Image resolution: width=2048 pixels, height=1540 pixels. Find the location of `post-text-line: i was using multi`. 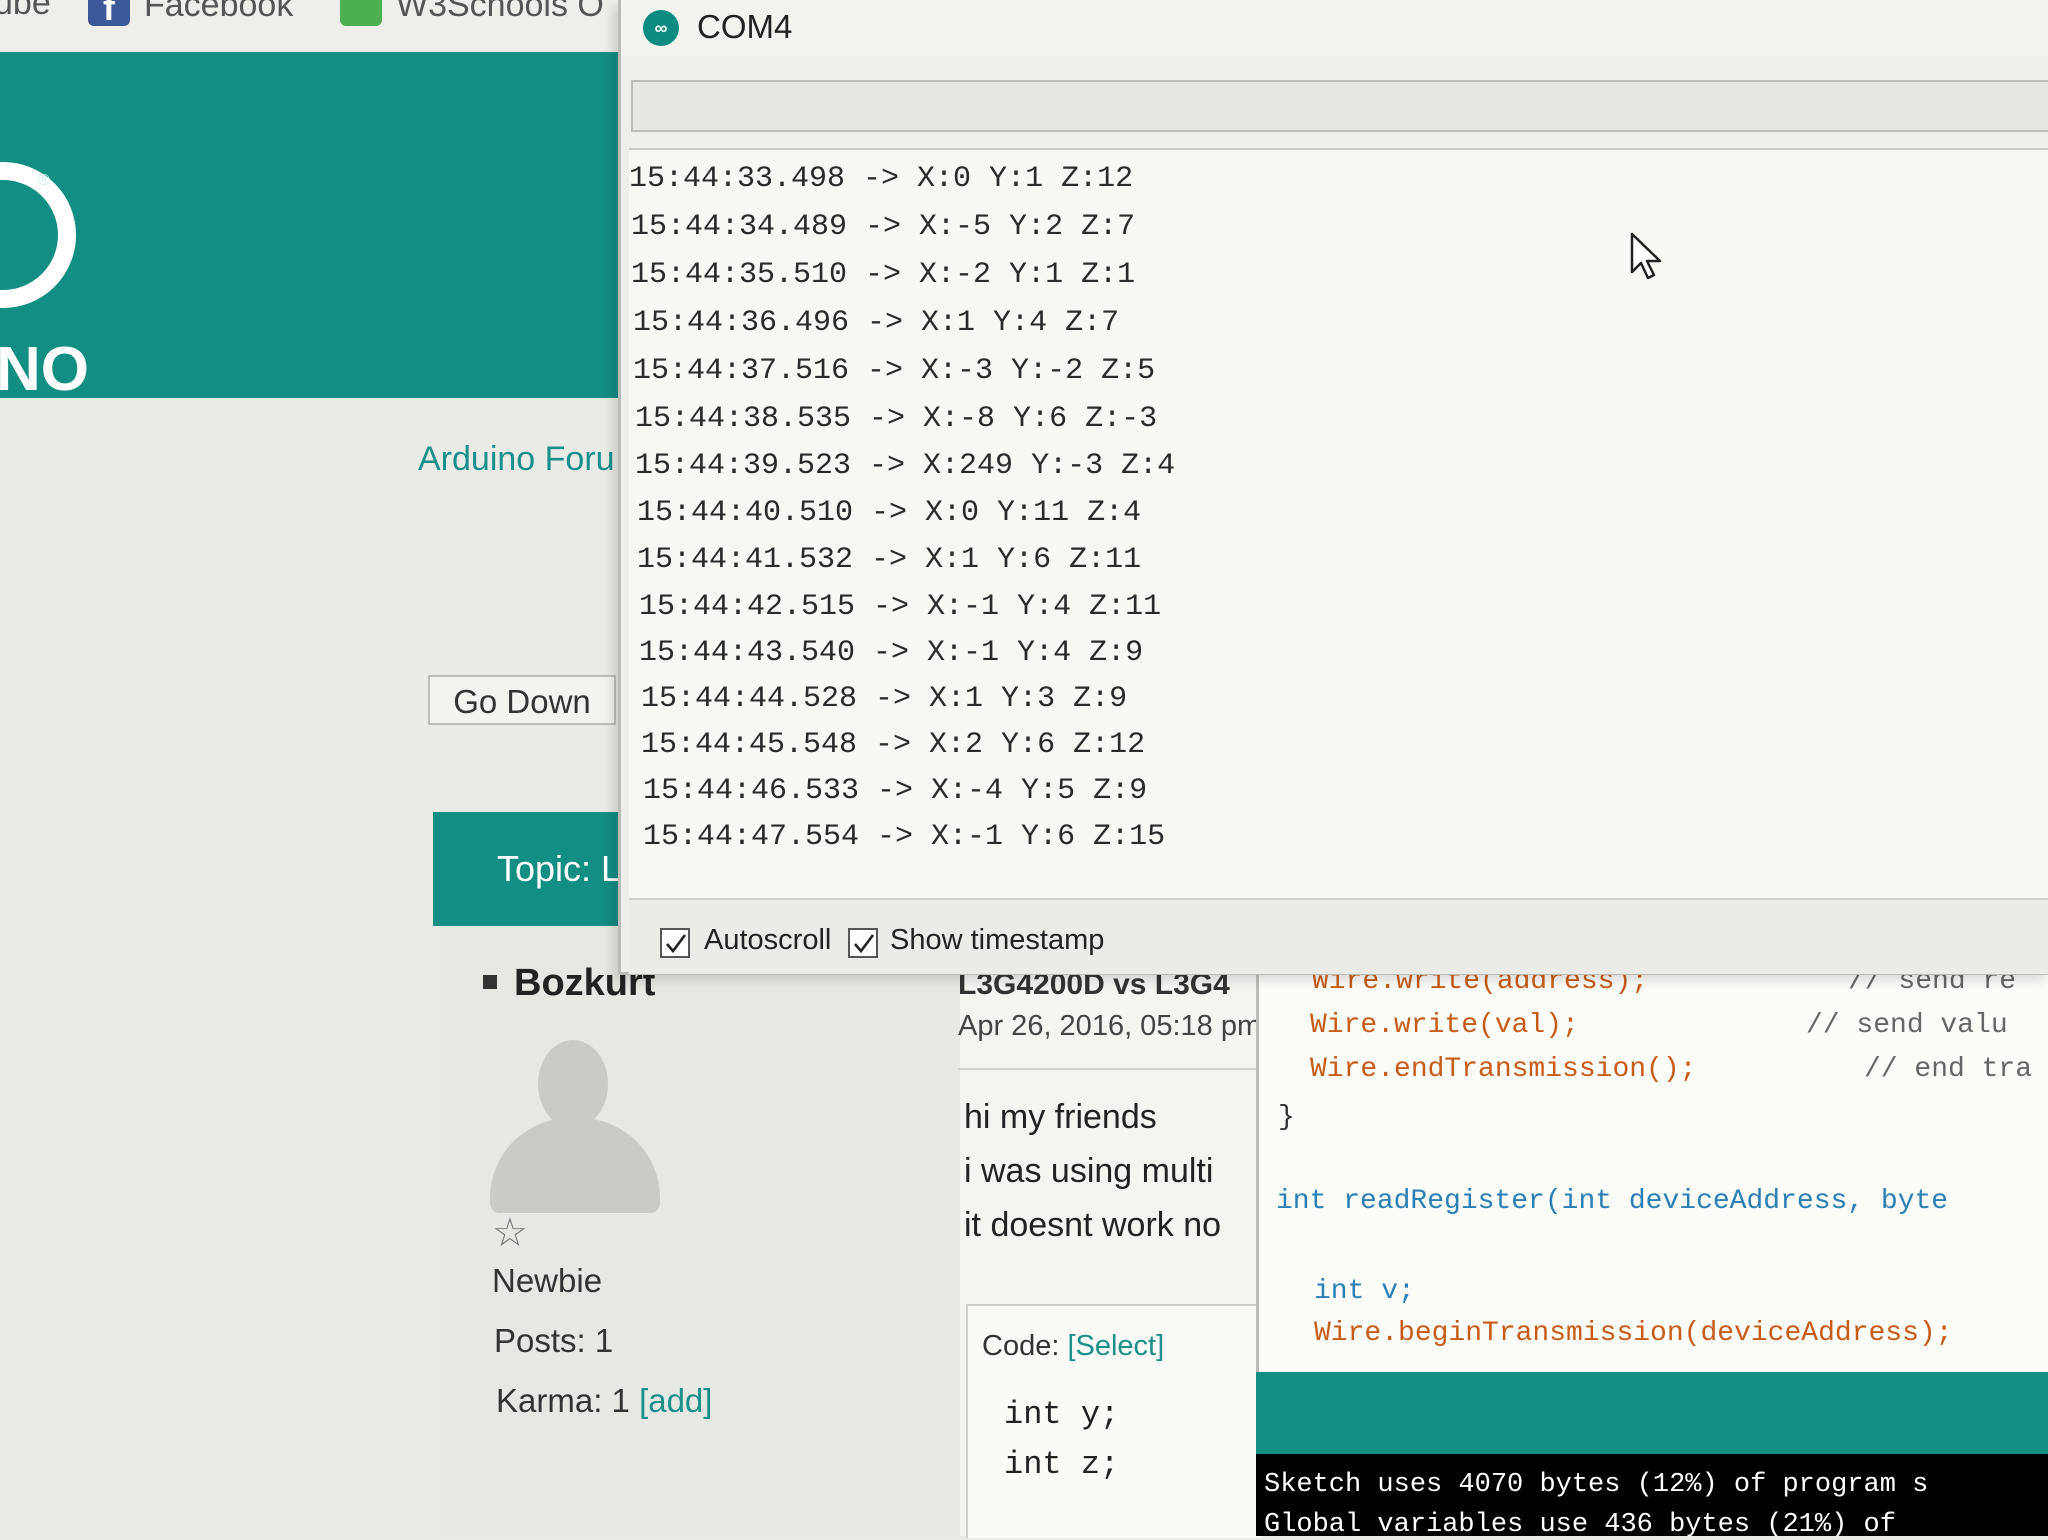

post-text-line: i was using multi is located at coordinates (1089, 1171).